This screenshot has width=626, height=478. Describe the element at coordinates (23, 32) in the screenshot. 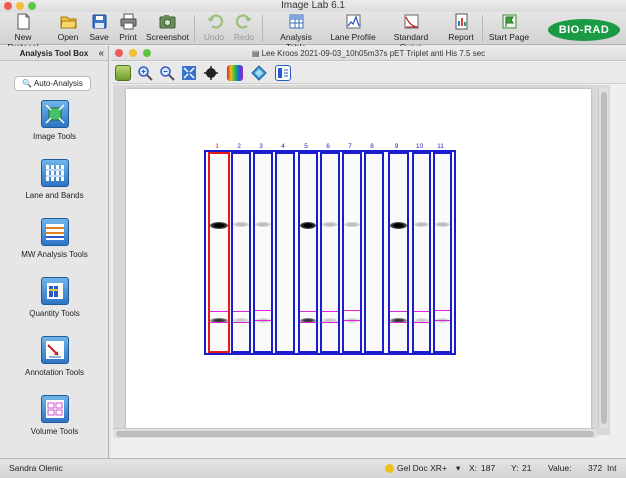

I see `new-protocol-button: New Protocol` at that location.